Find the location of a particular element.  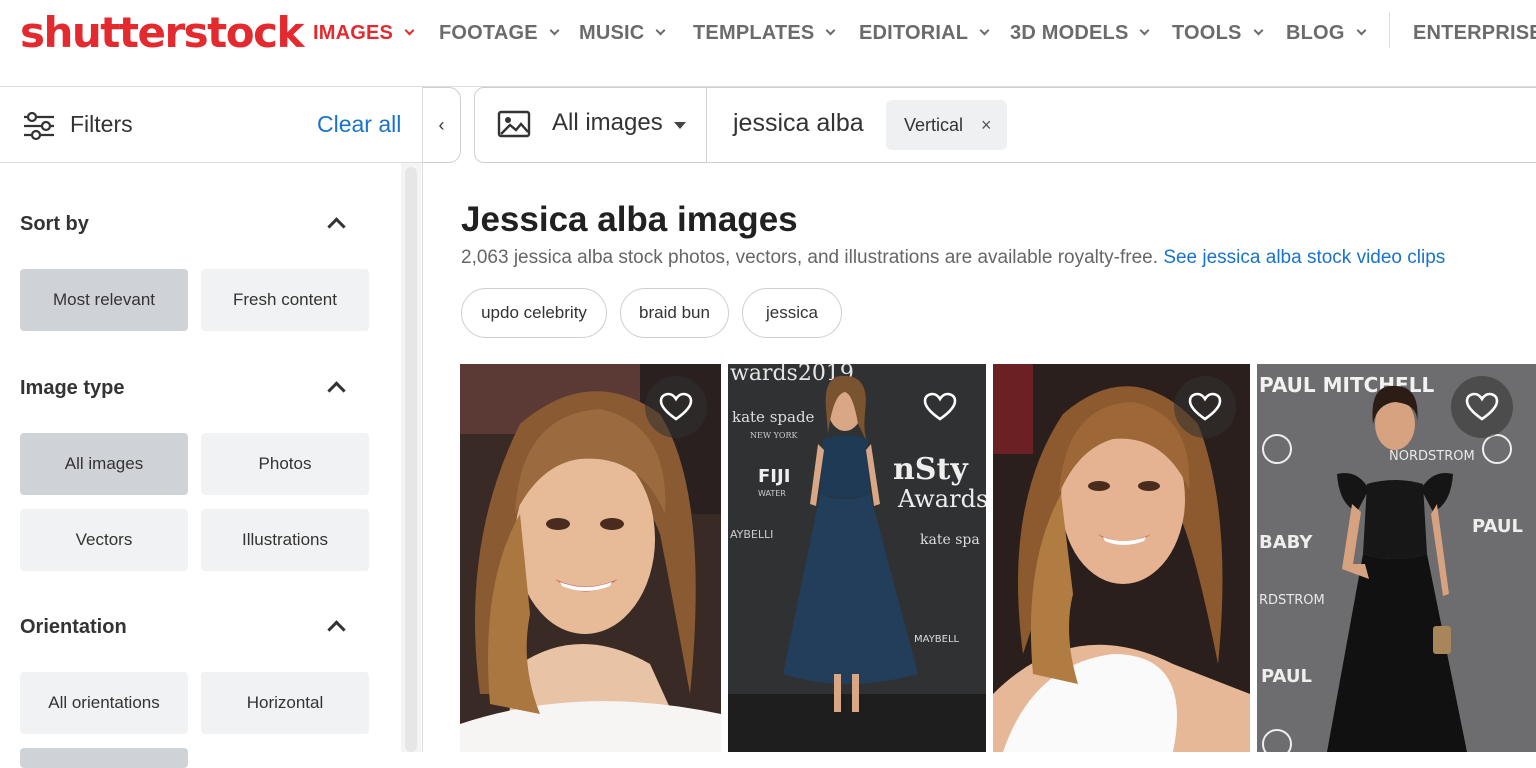

orientation-title: Orientation is located at coordinates (73, 627).